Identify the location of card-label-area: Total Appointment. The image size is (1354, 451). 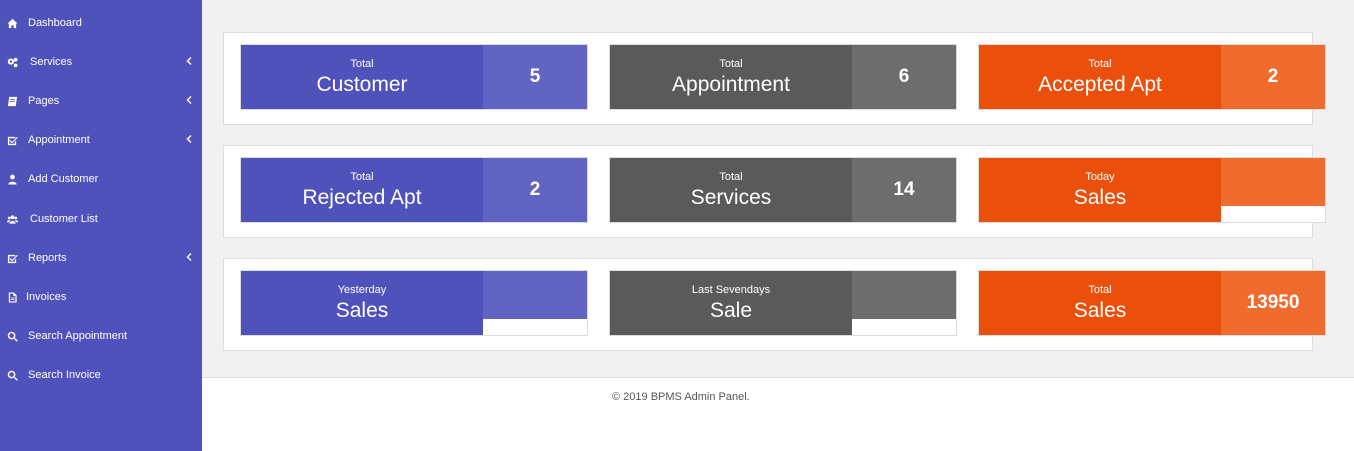
(731, 77).